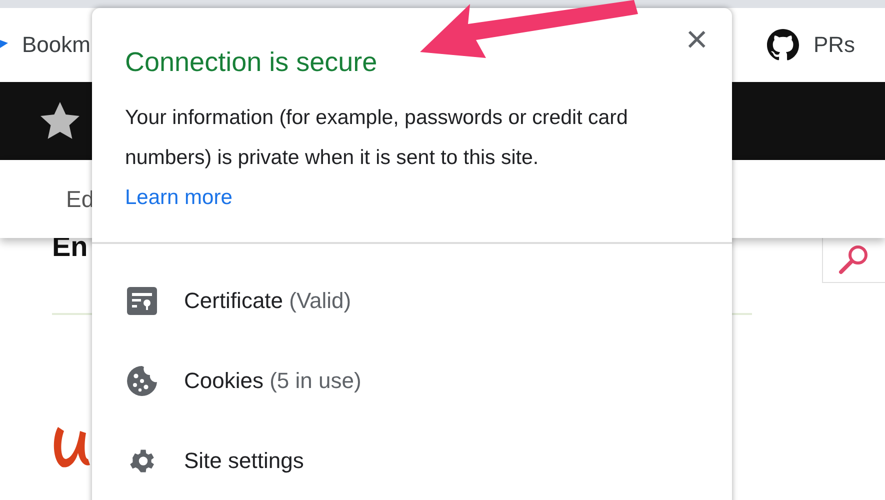 The width and height of the screenshot is (885, 500). What do you see at coordinates (377, 138) in the screenshot?
I see `description-text: Your information (for example, passwords or credit card numbers) is private when it is sent to this site.` at bounding box center [377, 138].